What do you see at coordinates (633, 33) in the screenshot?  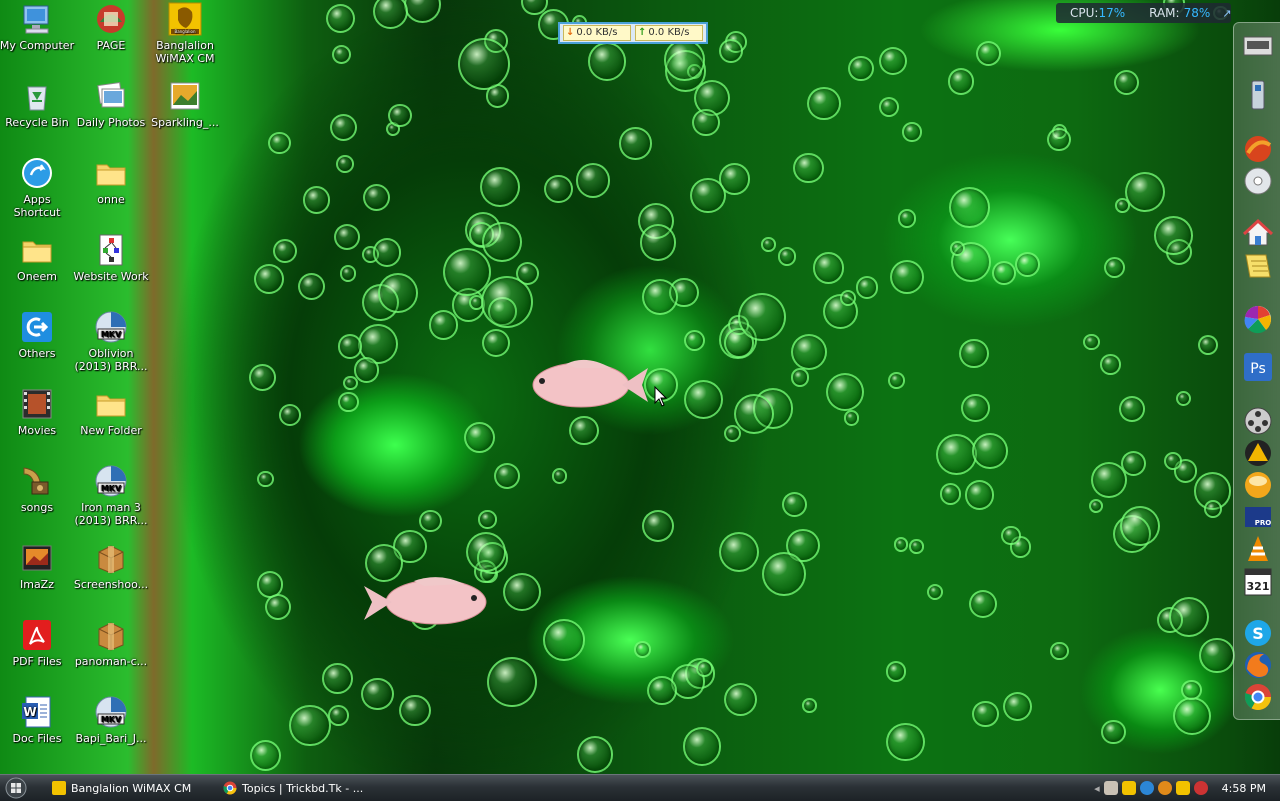 I see `network-speed-meter: ↓ 0.0 KB/s ↑ 0.0 KB/s` at bounding box center [633, 33].